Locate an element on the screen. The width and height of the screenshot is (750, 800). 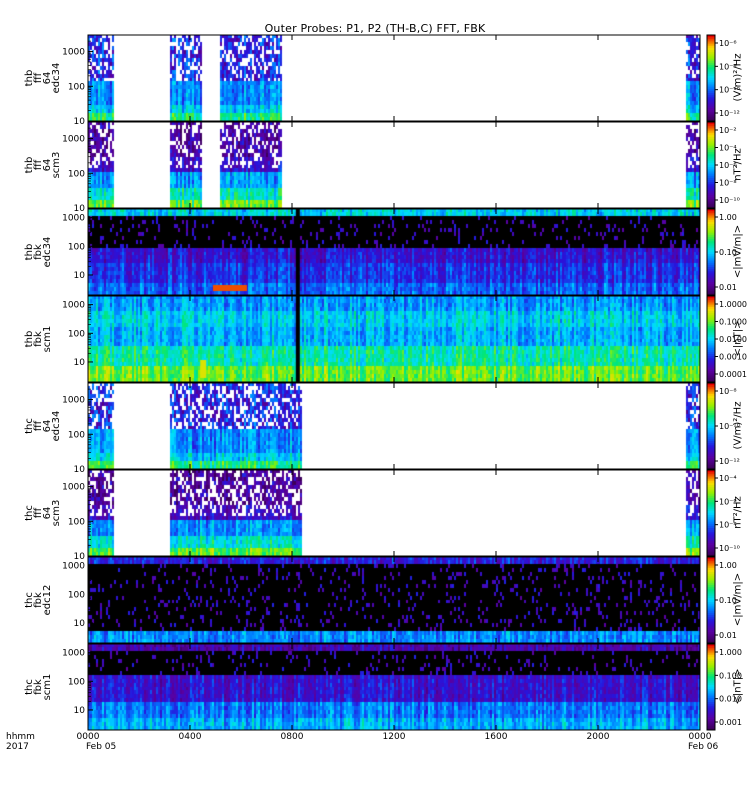
x-tick-label: 2000 is located at coordinates (598, 737).